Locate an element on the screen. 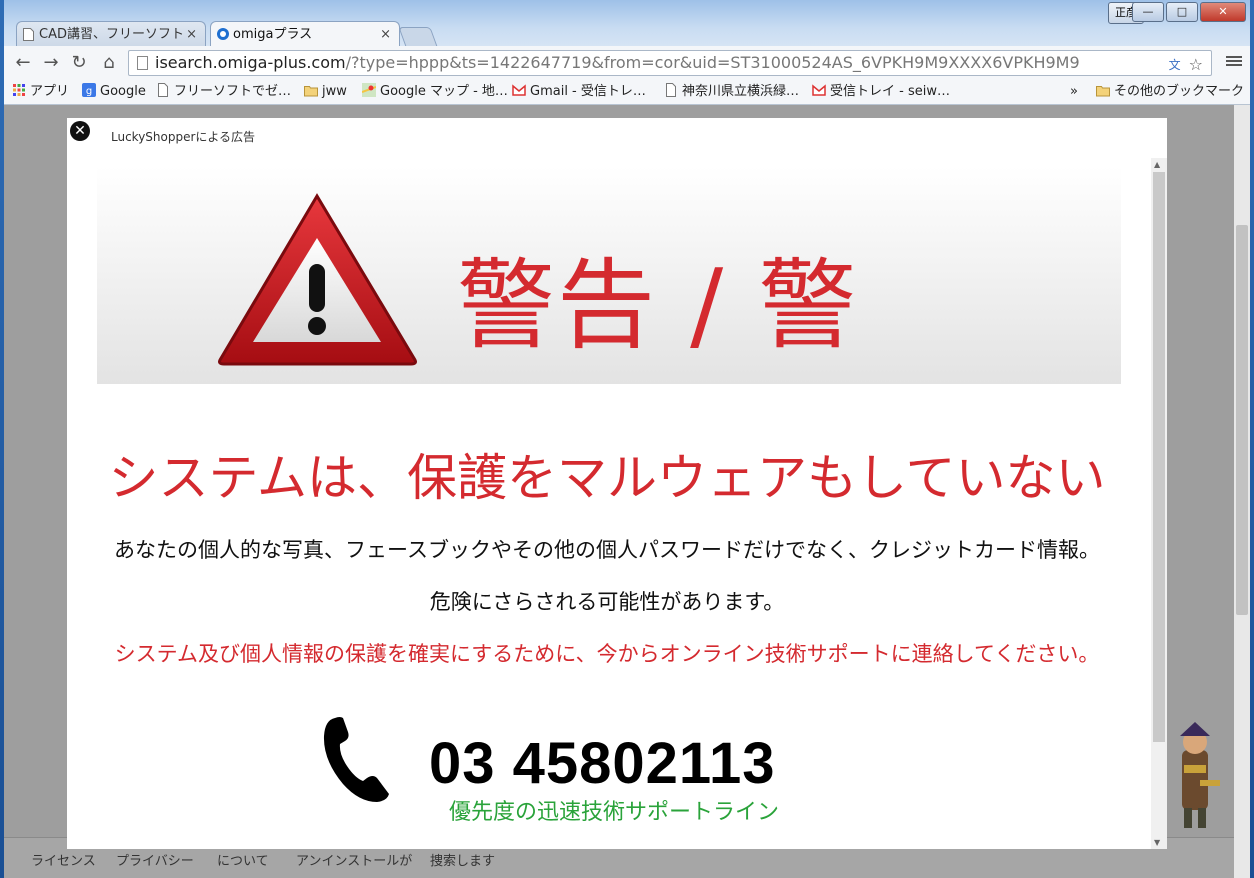 This screenshot has height=878, width=1254. close-icon: ✕ is located at coordinates (80, 131).